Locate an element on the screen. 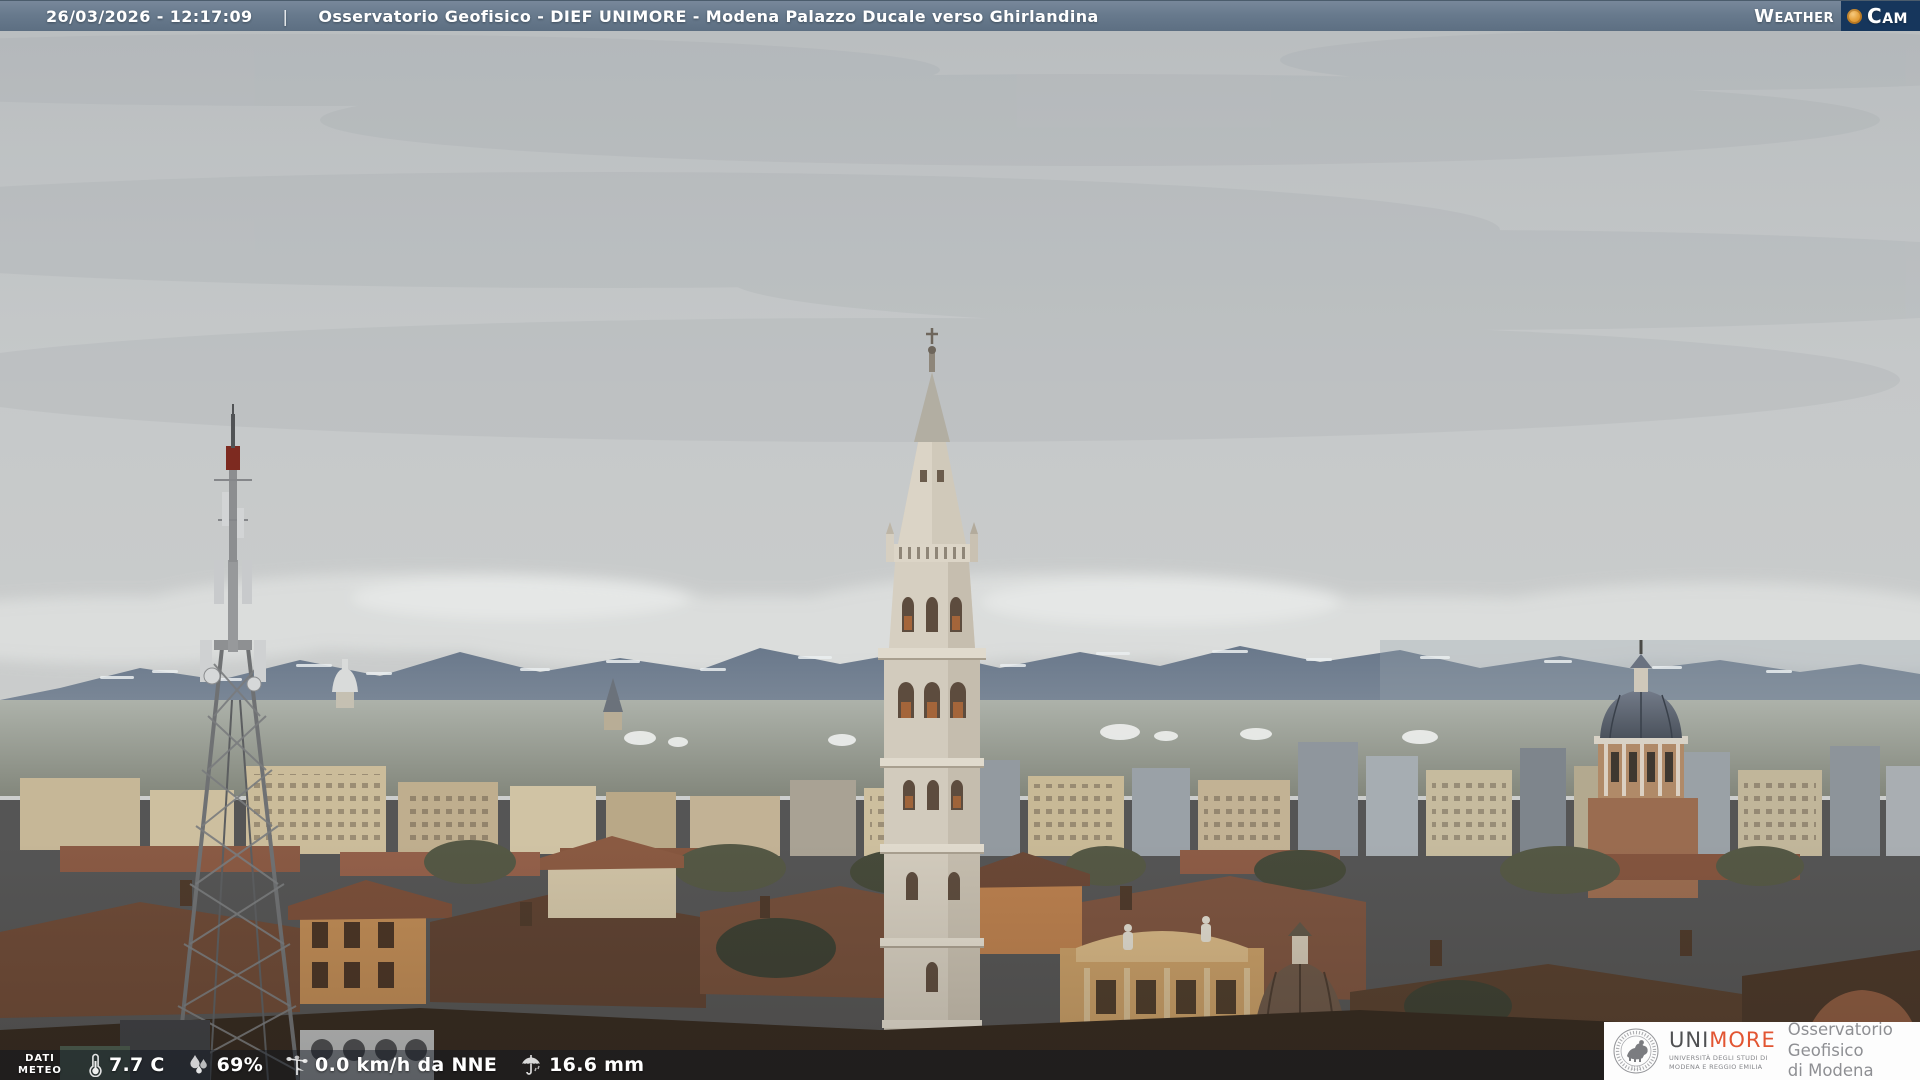 The height and width of the screenshot is (1080, 1920). umbrella-icon is located at coordinates (531, 1065).